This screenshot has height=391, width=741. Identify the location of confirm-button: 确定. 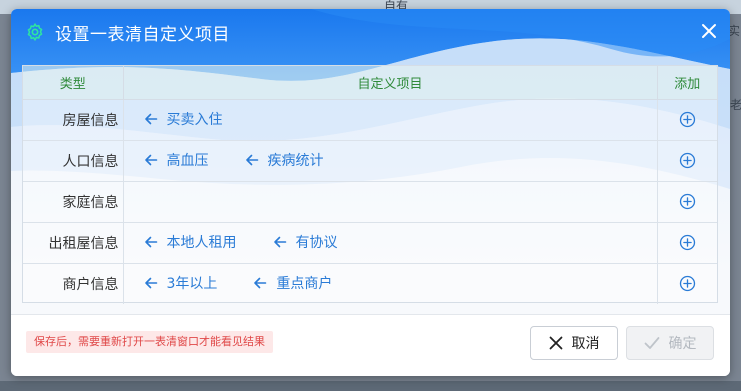
(670, 343).